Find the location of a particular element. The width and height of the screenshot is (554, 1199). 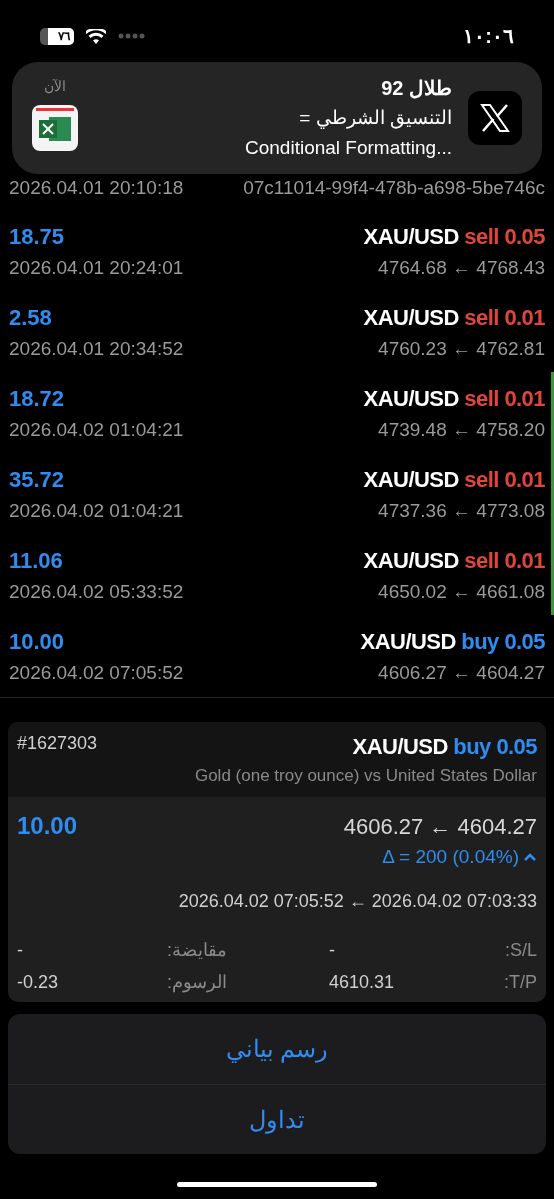

notification-title: طلال 92 is located at coordinates (416, 88).